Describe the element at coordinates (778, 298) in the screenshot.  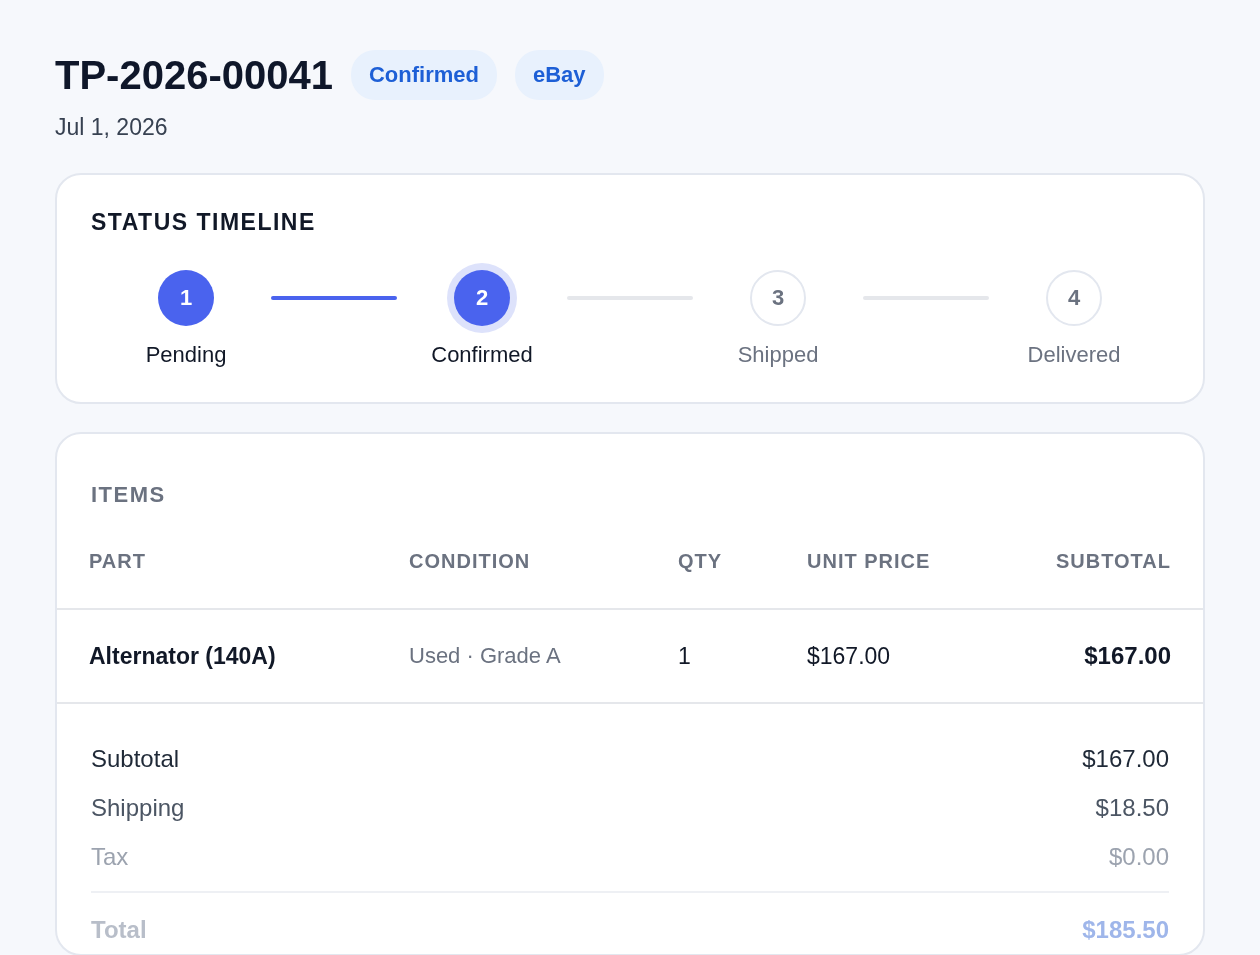
I see `step-circle: 3` at that location.